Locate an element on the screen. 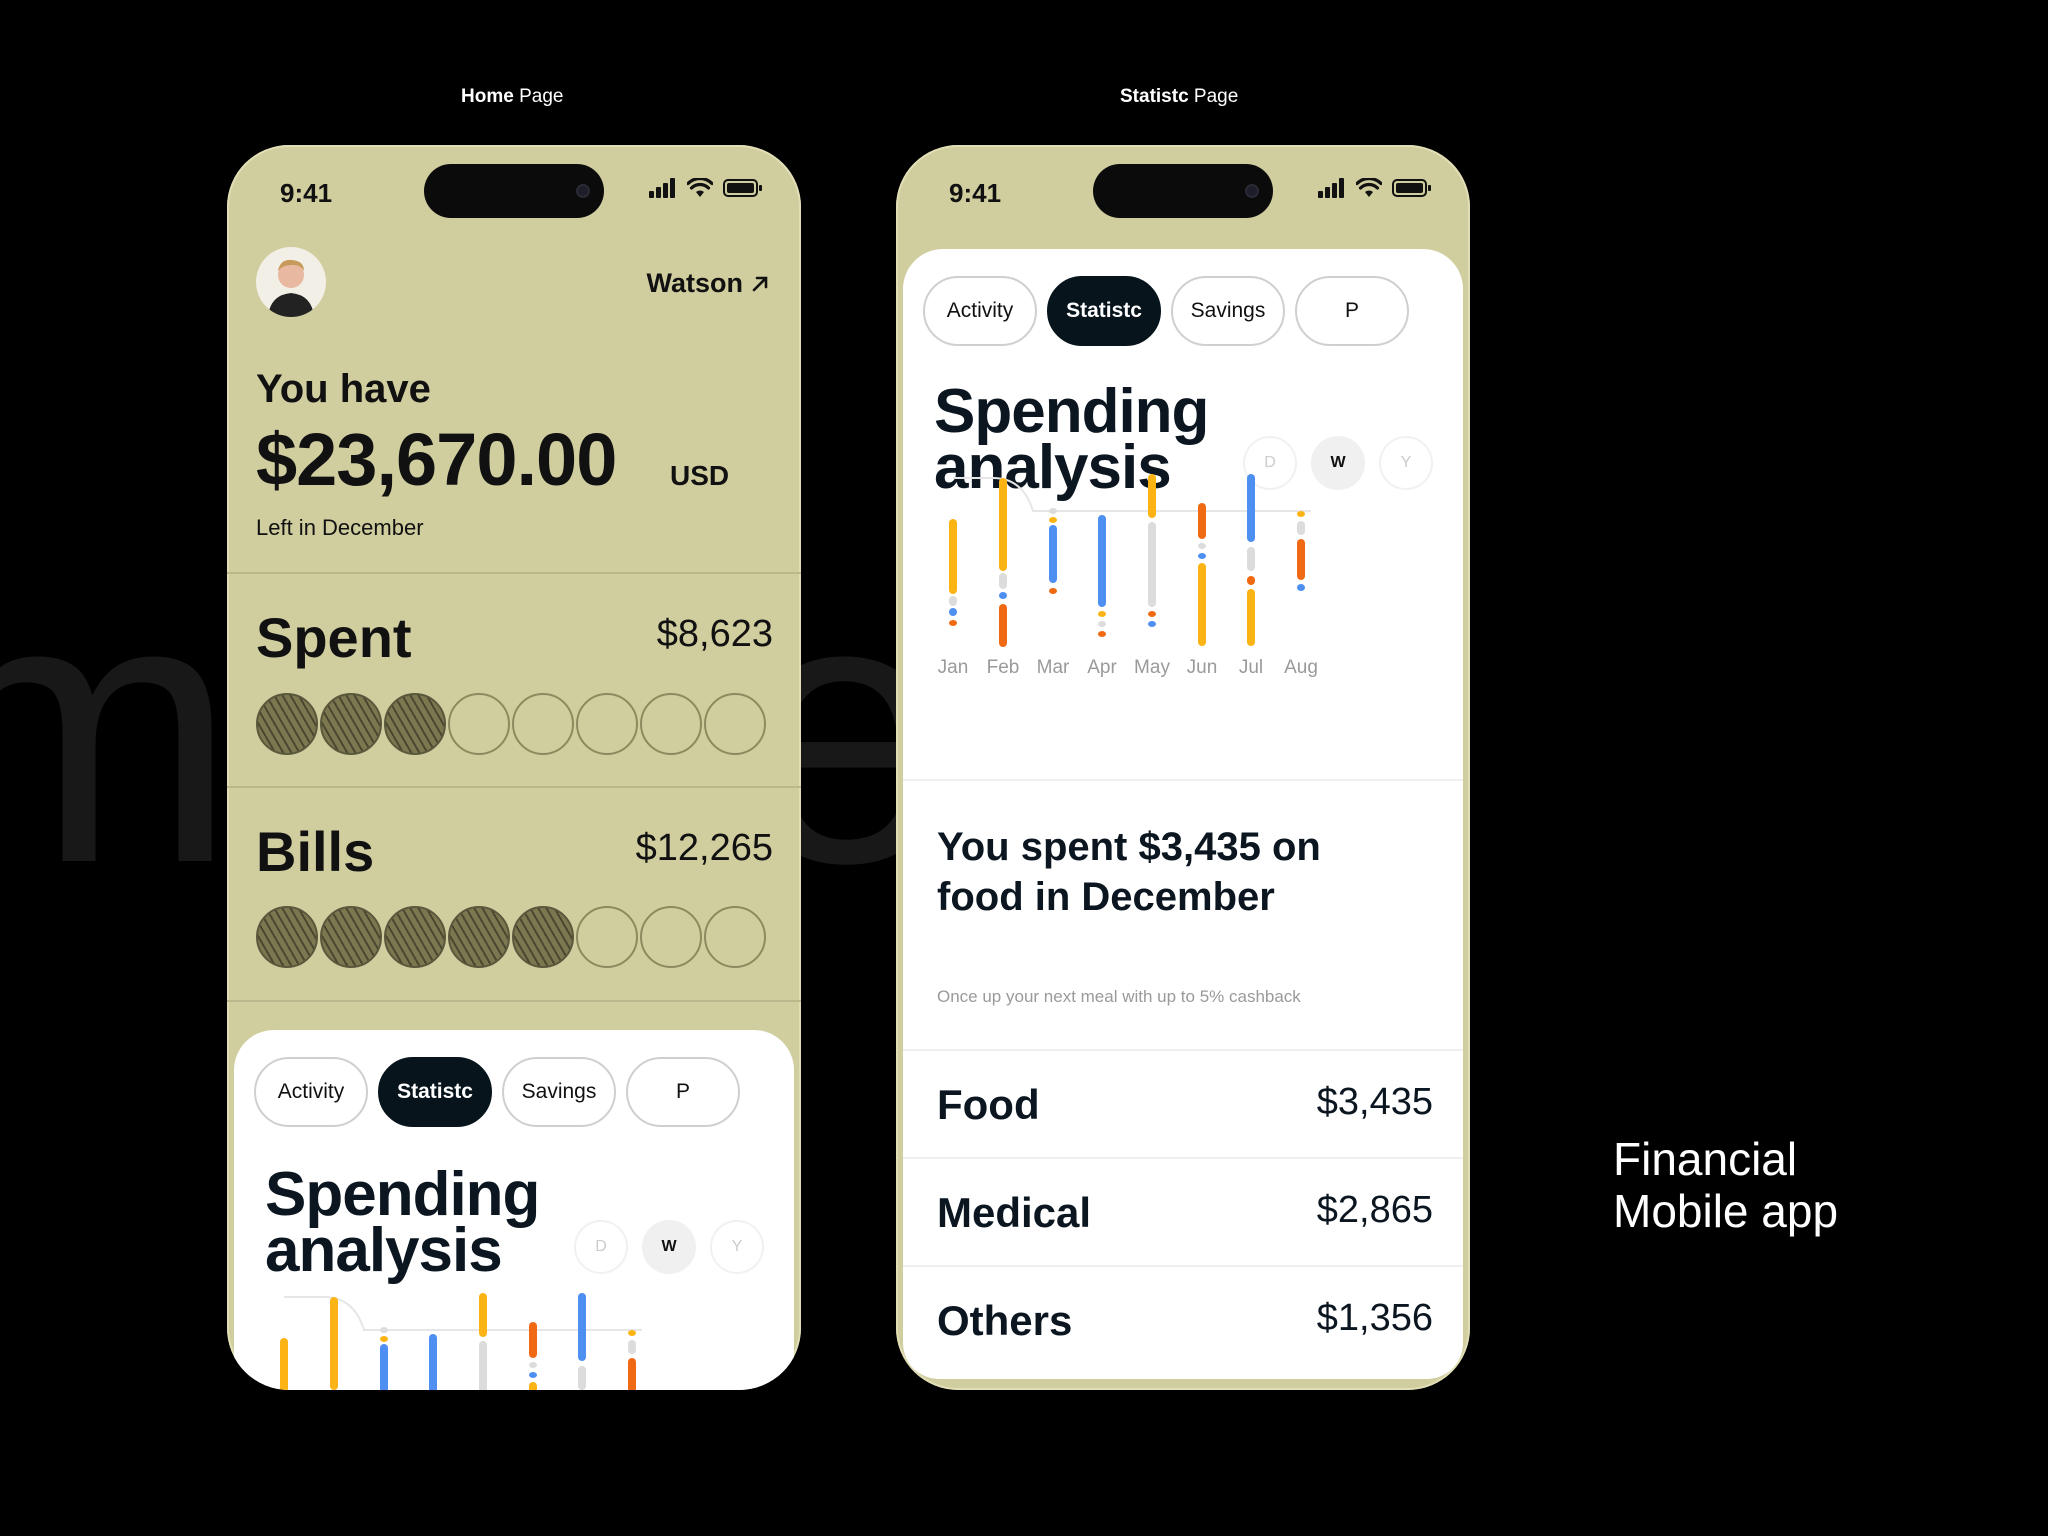 This screenshot has height=1536, width=2048. category-value: $1,356 is located at coordinates (1374, 1318).